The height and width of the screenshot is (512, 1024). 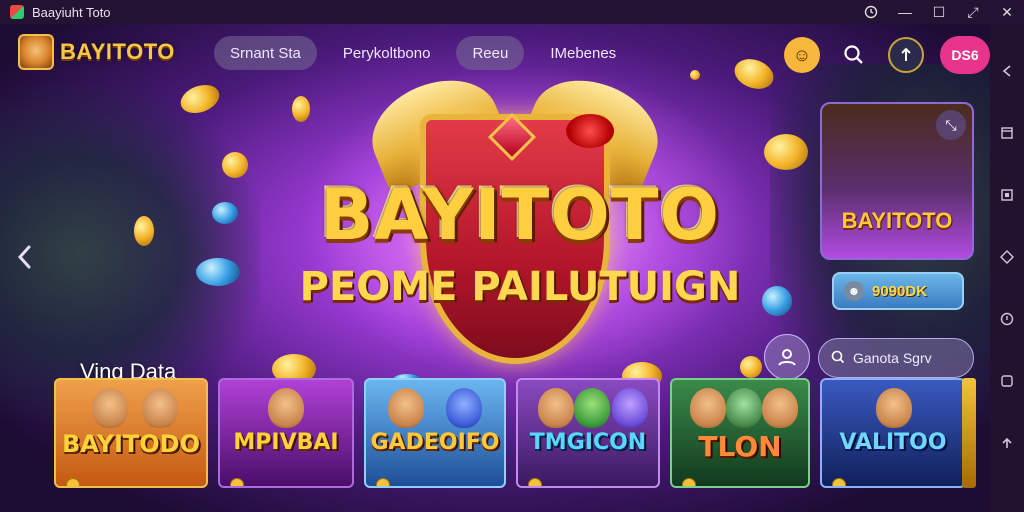 What do you see at coordinates (1007, 443) in the screenshot?
I see `arrow-up-icon` at bounding box center [1007, 443].